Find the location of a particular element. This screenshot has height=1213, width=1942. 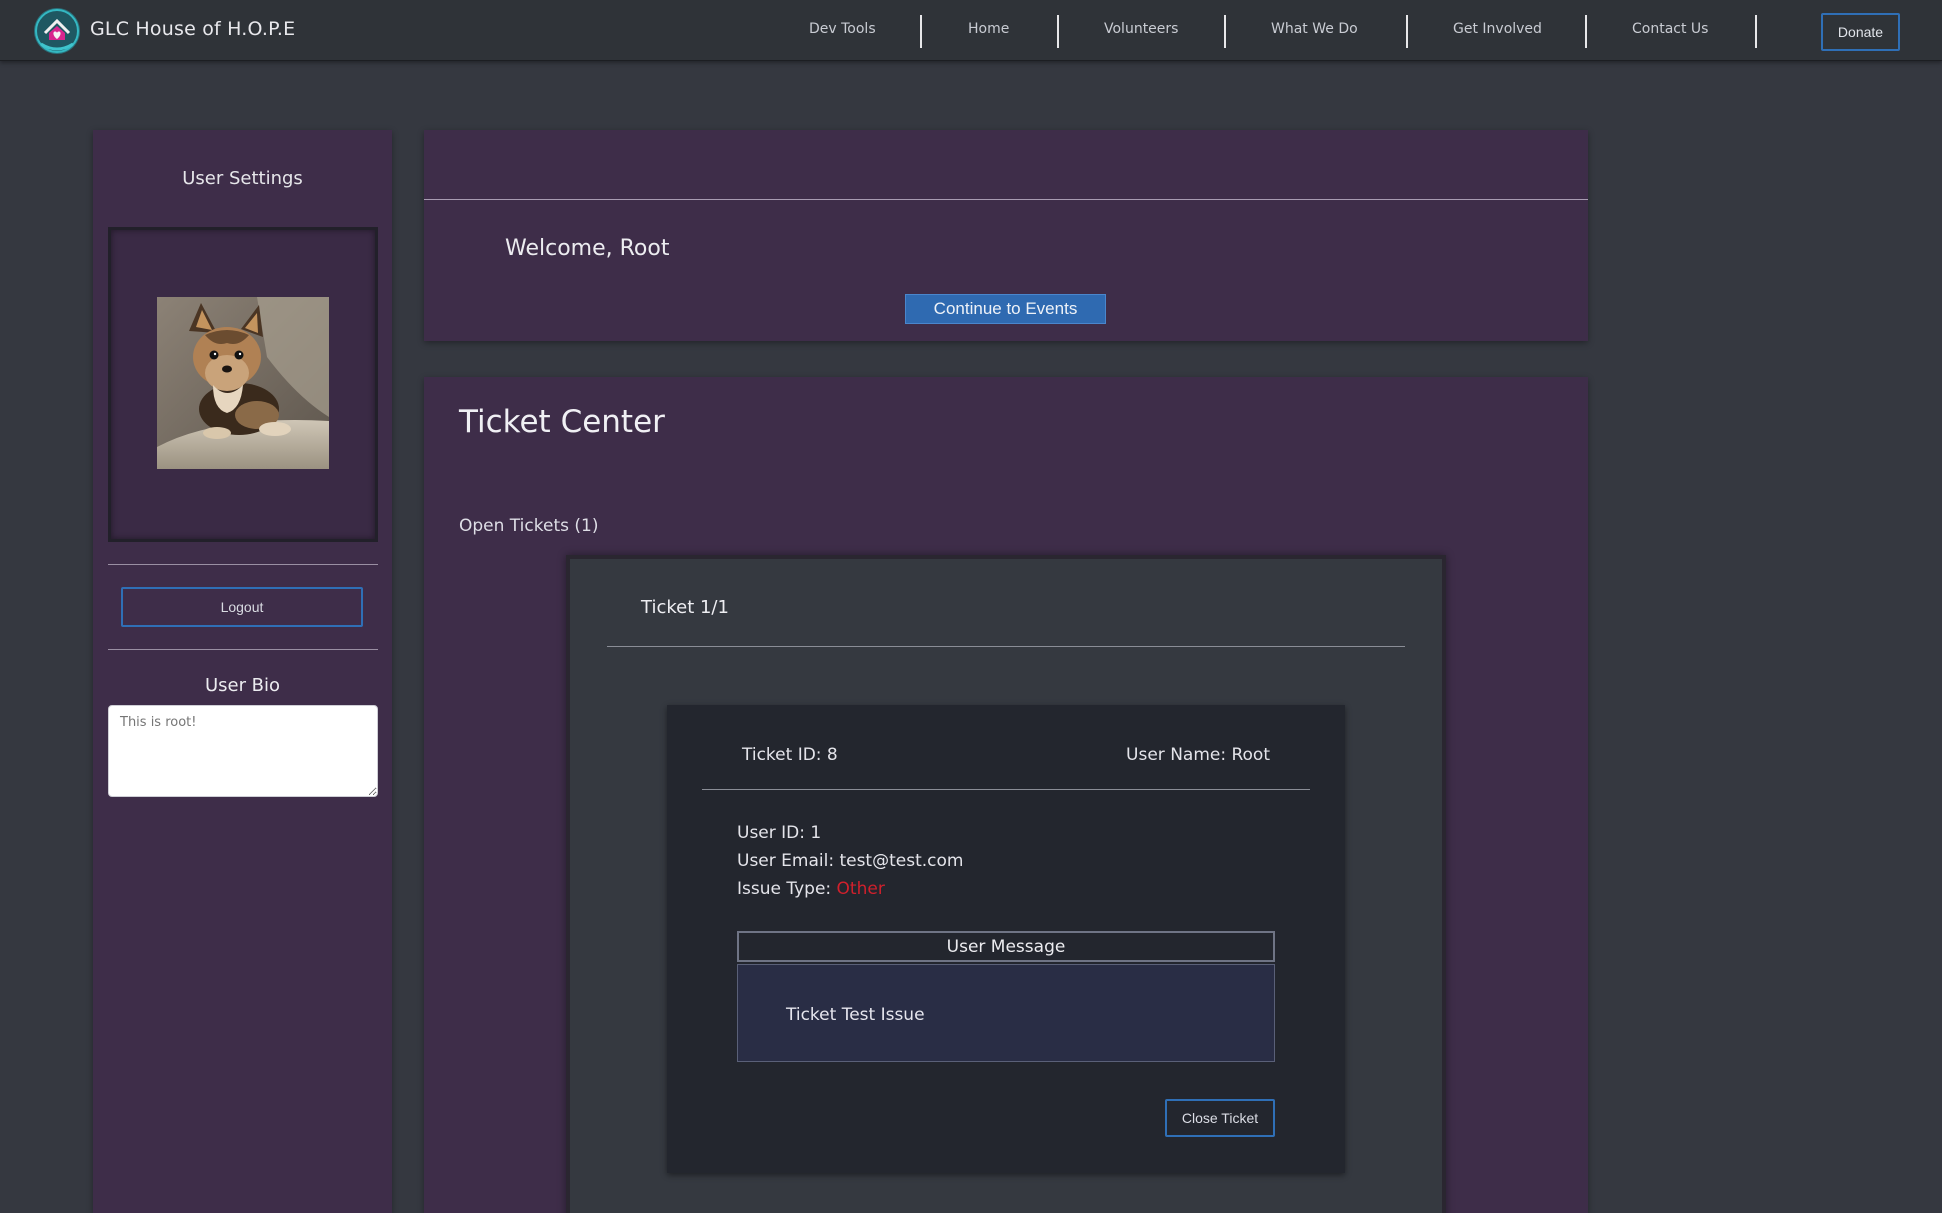

ticket-user-email: User Email: test@test.com is located at coordinates (850, 861).